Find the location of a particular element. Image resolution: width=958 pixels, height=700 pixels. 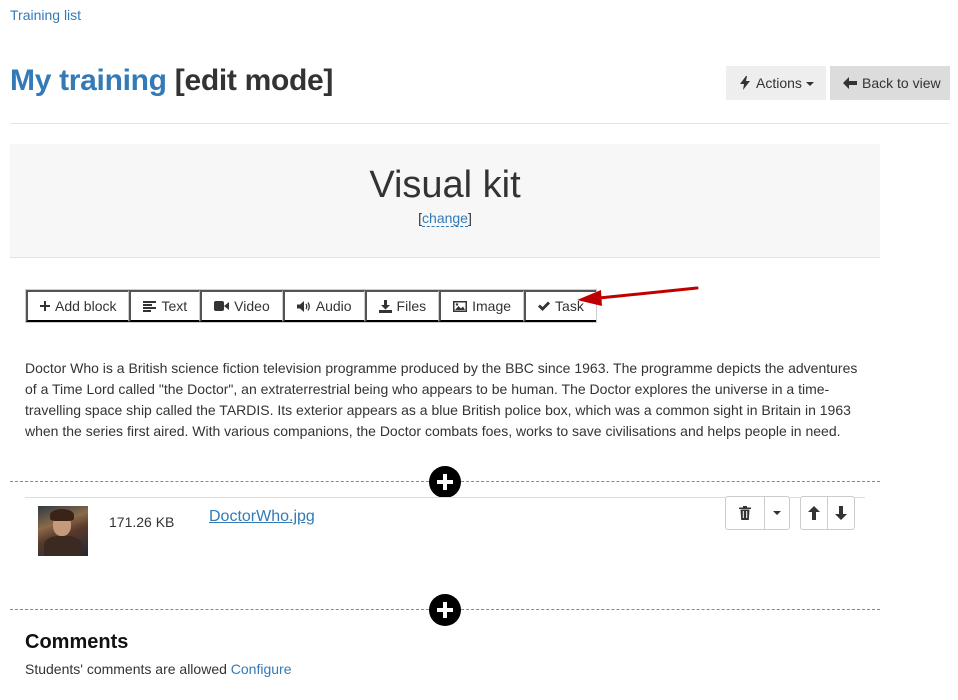

add-audio-label: Audio is located at coordinates (333, 306).